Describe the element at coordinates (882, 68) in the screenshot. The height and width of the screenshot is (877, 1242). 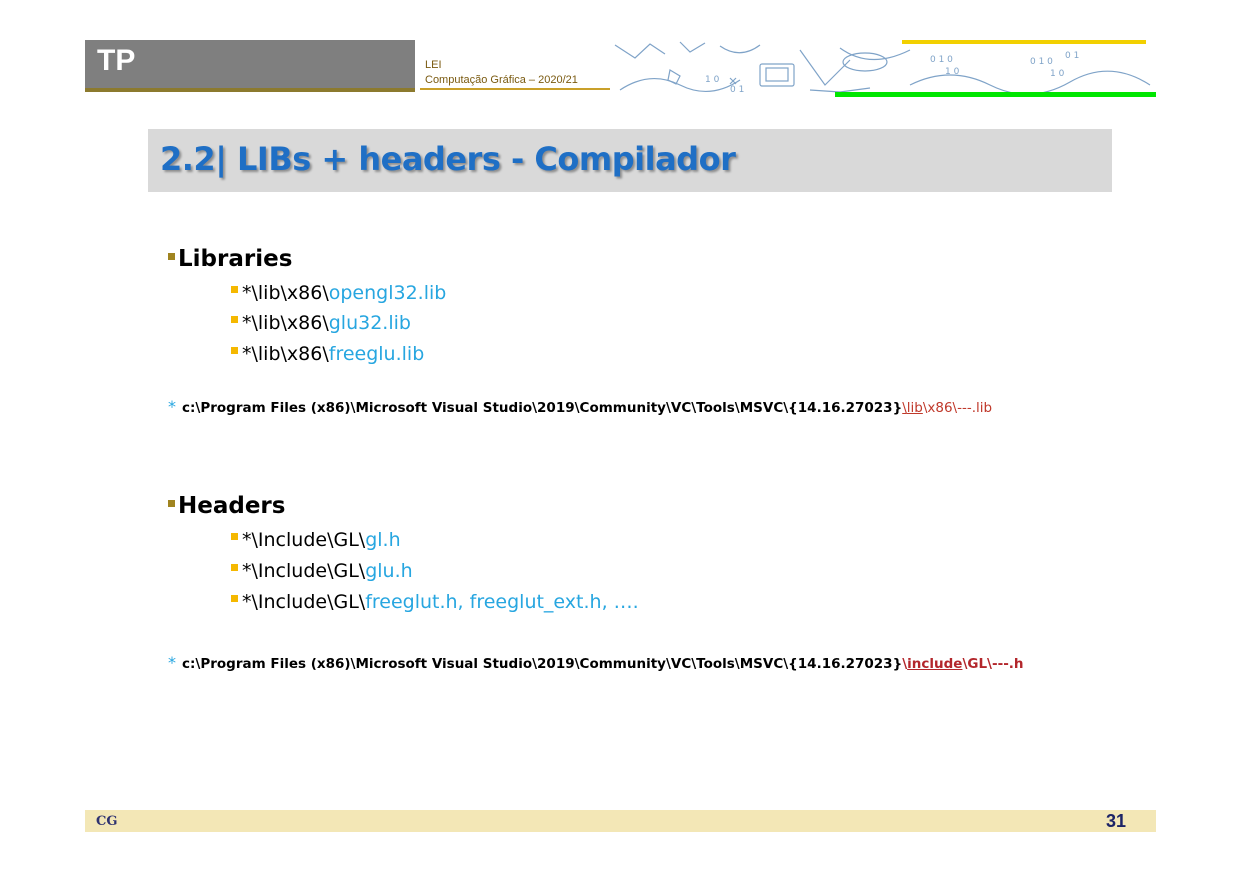
I see `header-sketch-illustration: 1 0 0 1 0 1 0 1 0 0 1 0 1 0 0 1` at that location.